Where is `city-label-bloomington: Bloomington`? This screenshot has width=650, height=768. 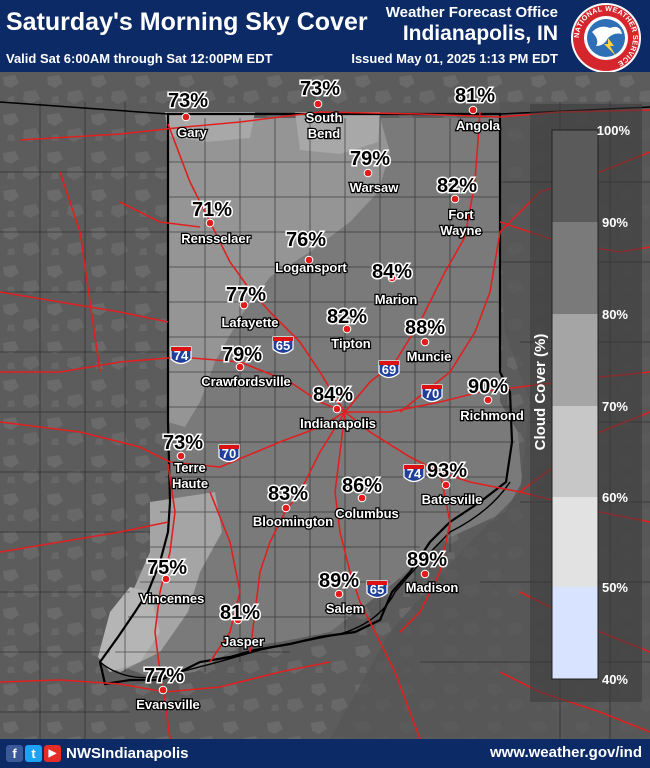 city-label-bloomington: Bloomington is located at coordinates (293, 521).